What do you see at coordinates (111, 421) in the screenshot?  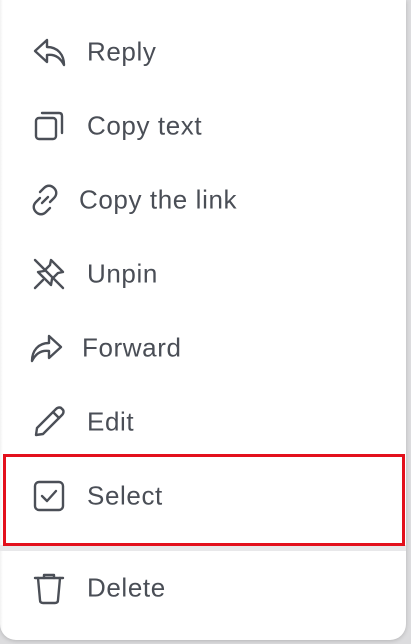 I see `menu-item-label: Edit` at bounding box center [111, 421].